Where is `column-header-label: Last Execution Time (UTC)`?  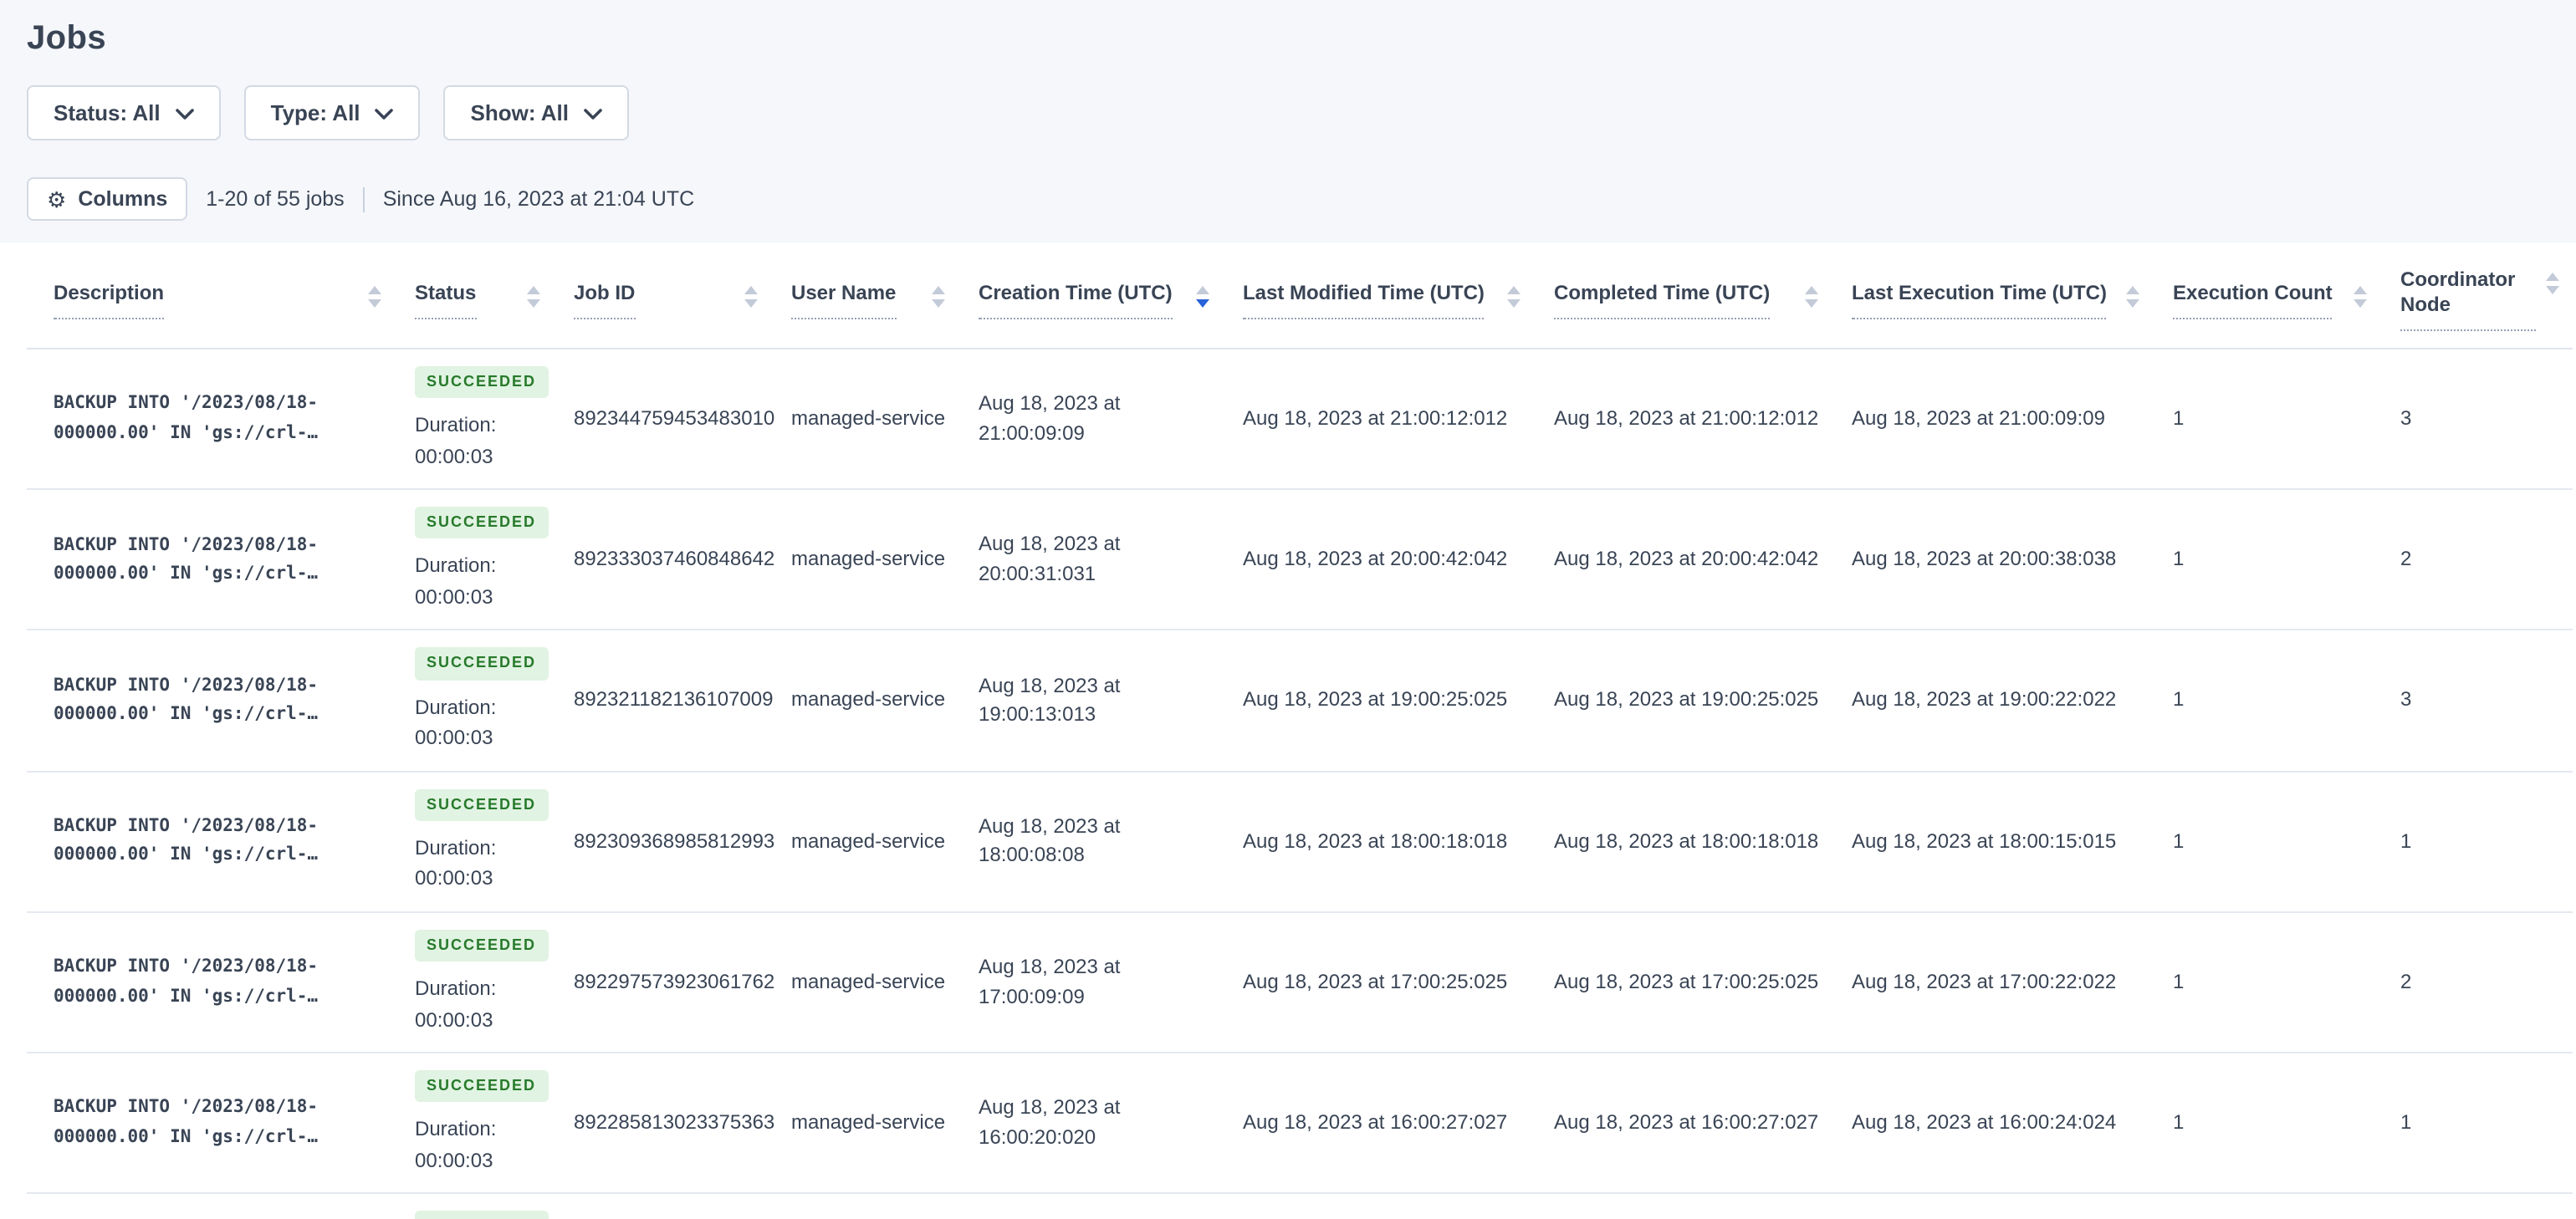
column-header-label: Last Execution Time (UTC) is located at coordinates (1979, 299).